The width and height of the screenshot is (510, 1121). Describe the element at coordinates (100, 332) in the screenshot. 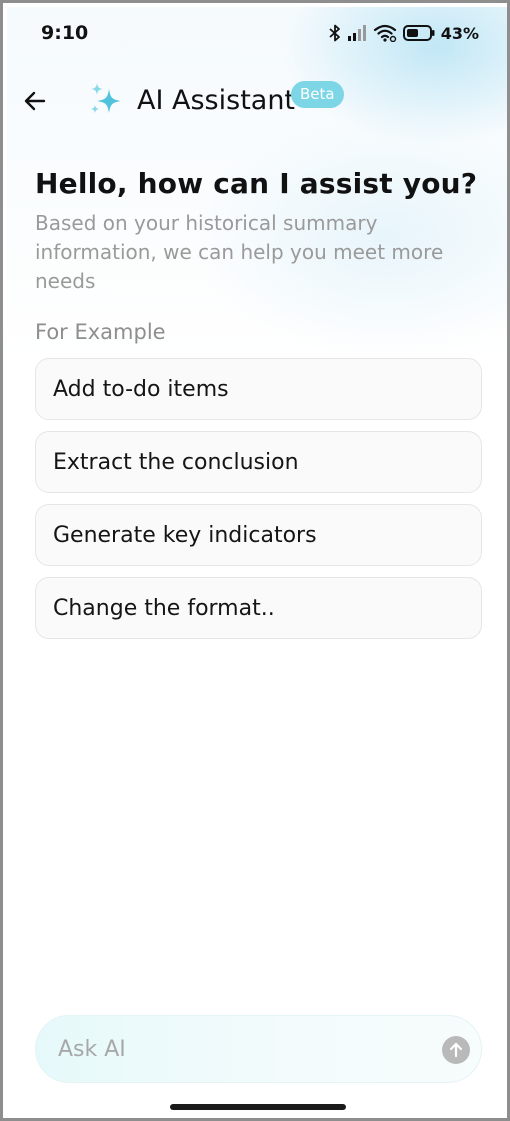

I see `examples-label: For Example` at that location.